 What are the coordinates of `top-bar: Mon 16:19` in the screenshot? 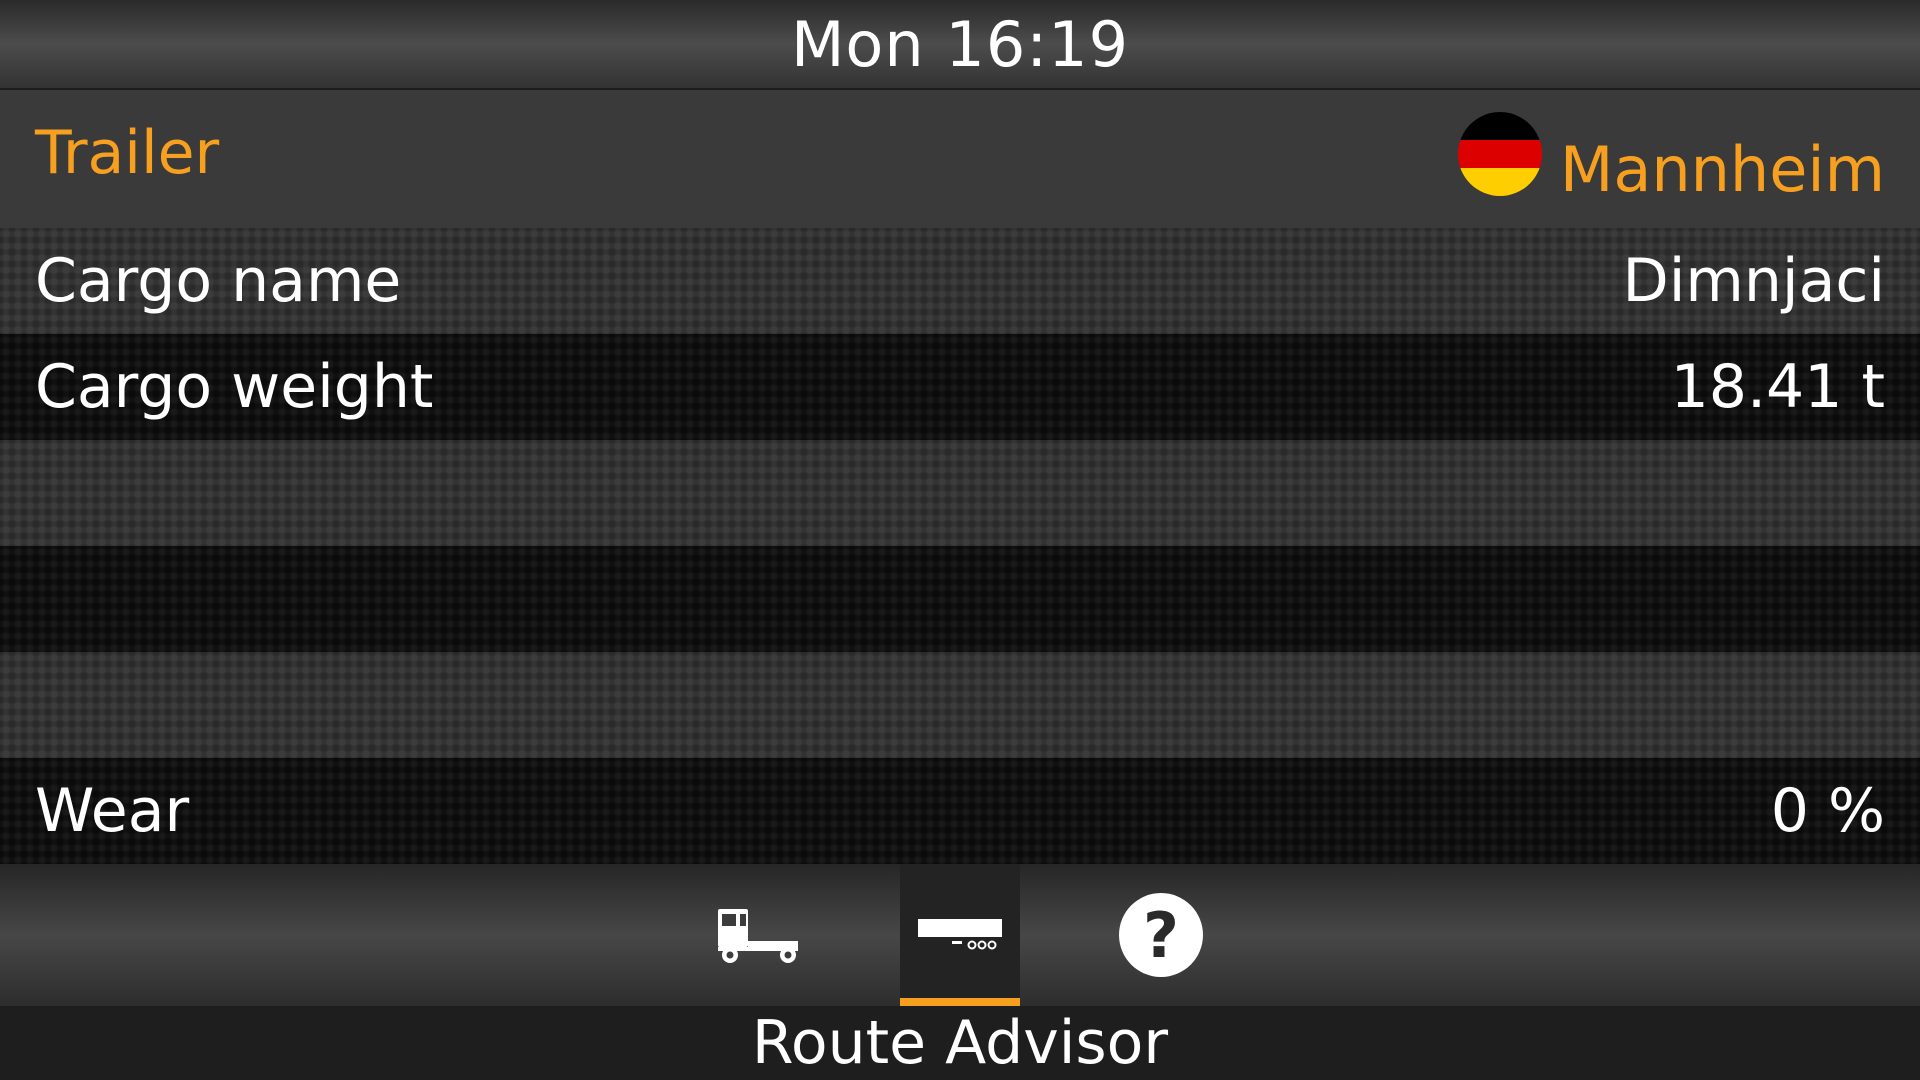 It's located at (960, 45).